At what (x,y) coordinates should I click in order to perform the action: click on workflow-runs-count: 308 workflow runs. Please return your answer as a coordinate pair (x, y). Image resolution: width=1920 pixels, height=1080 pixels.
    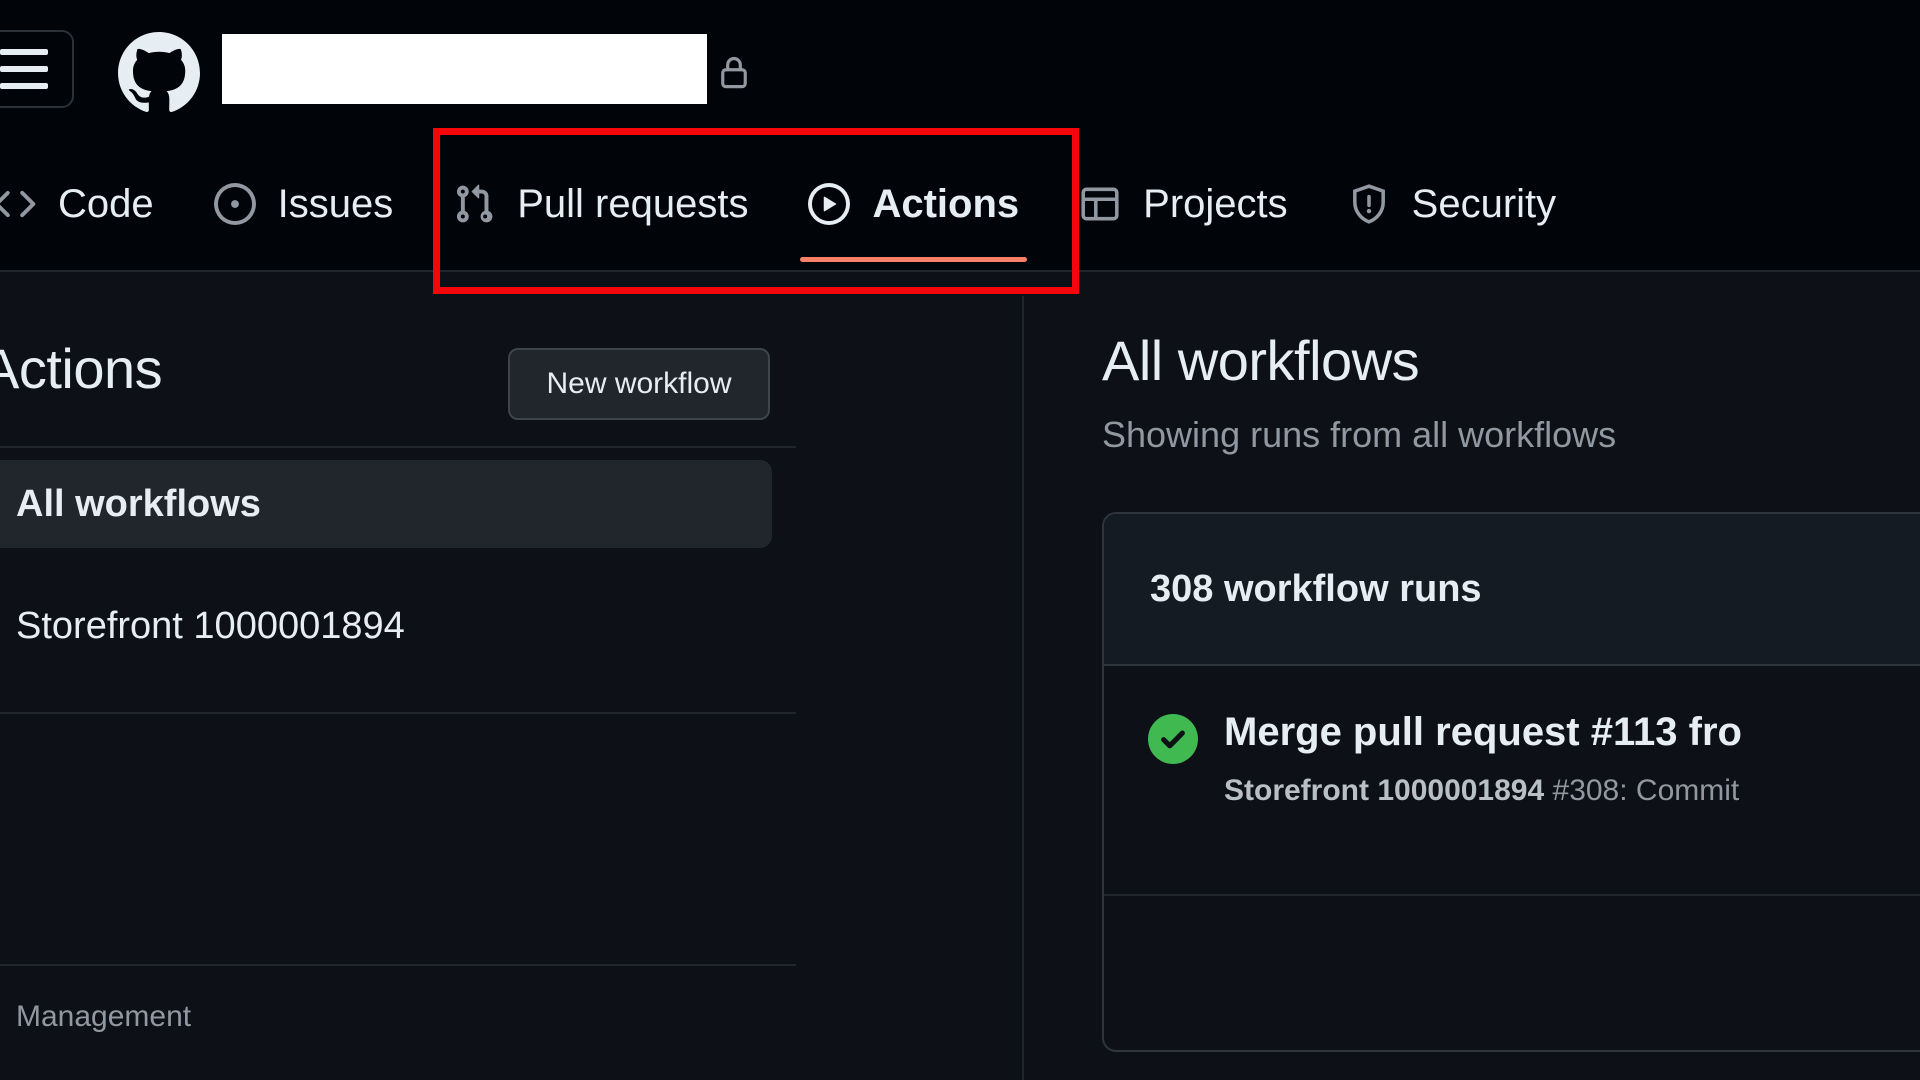
    Looking at the image, I should click on (1316, 588).